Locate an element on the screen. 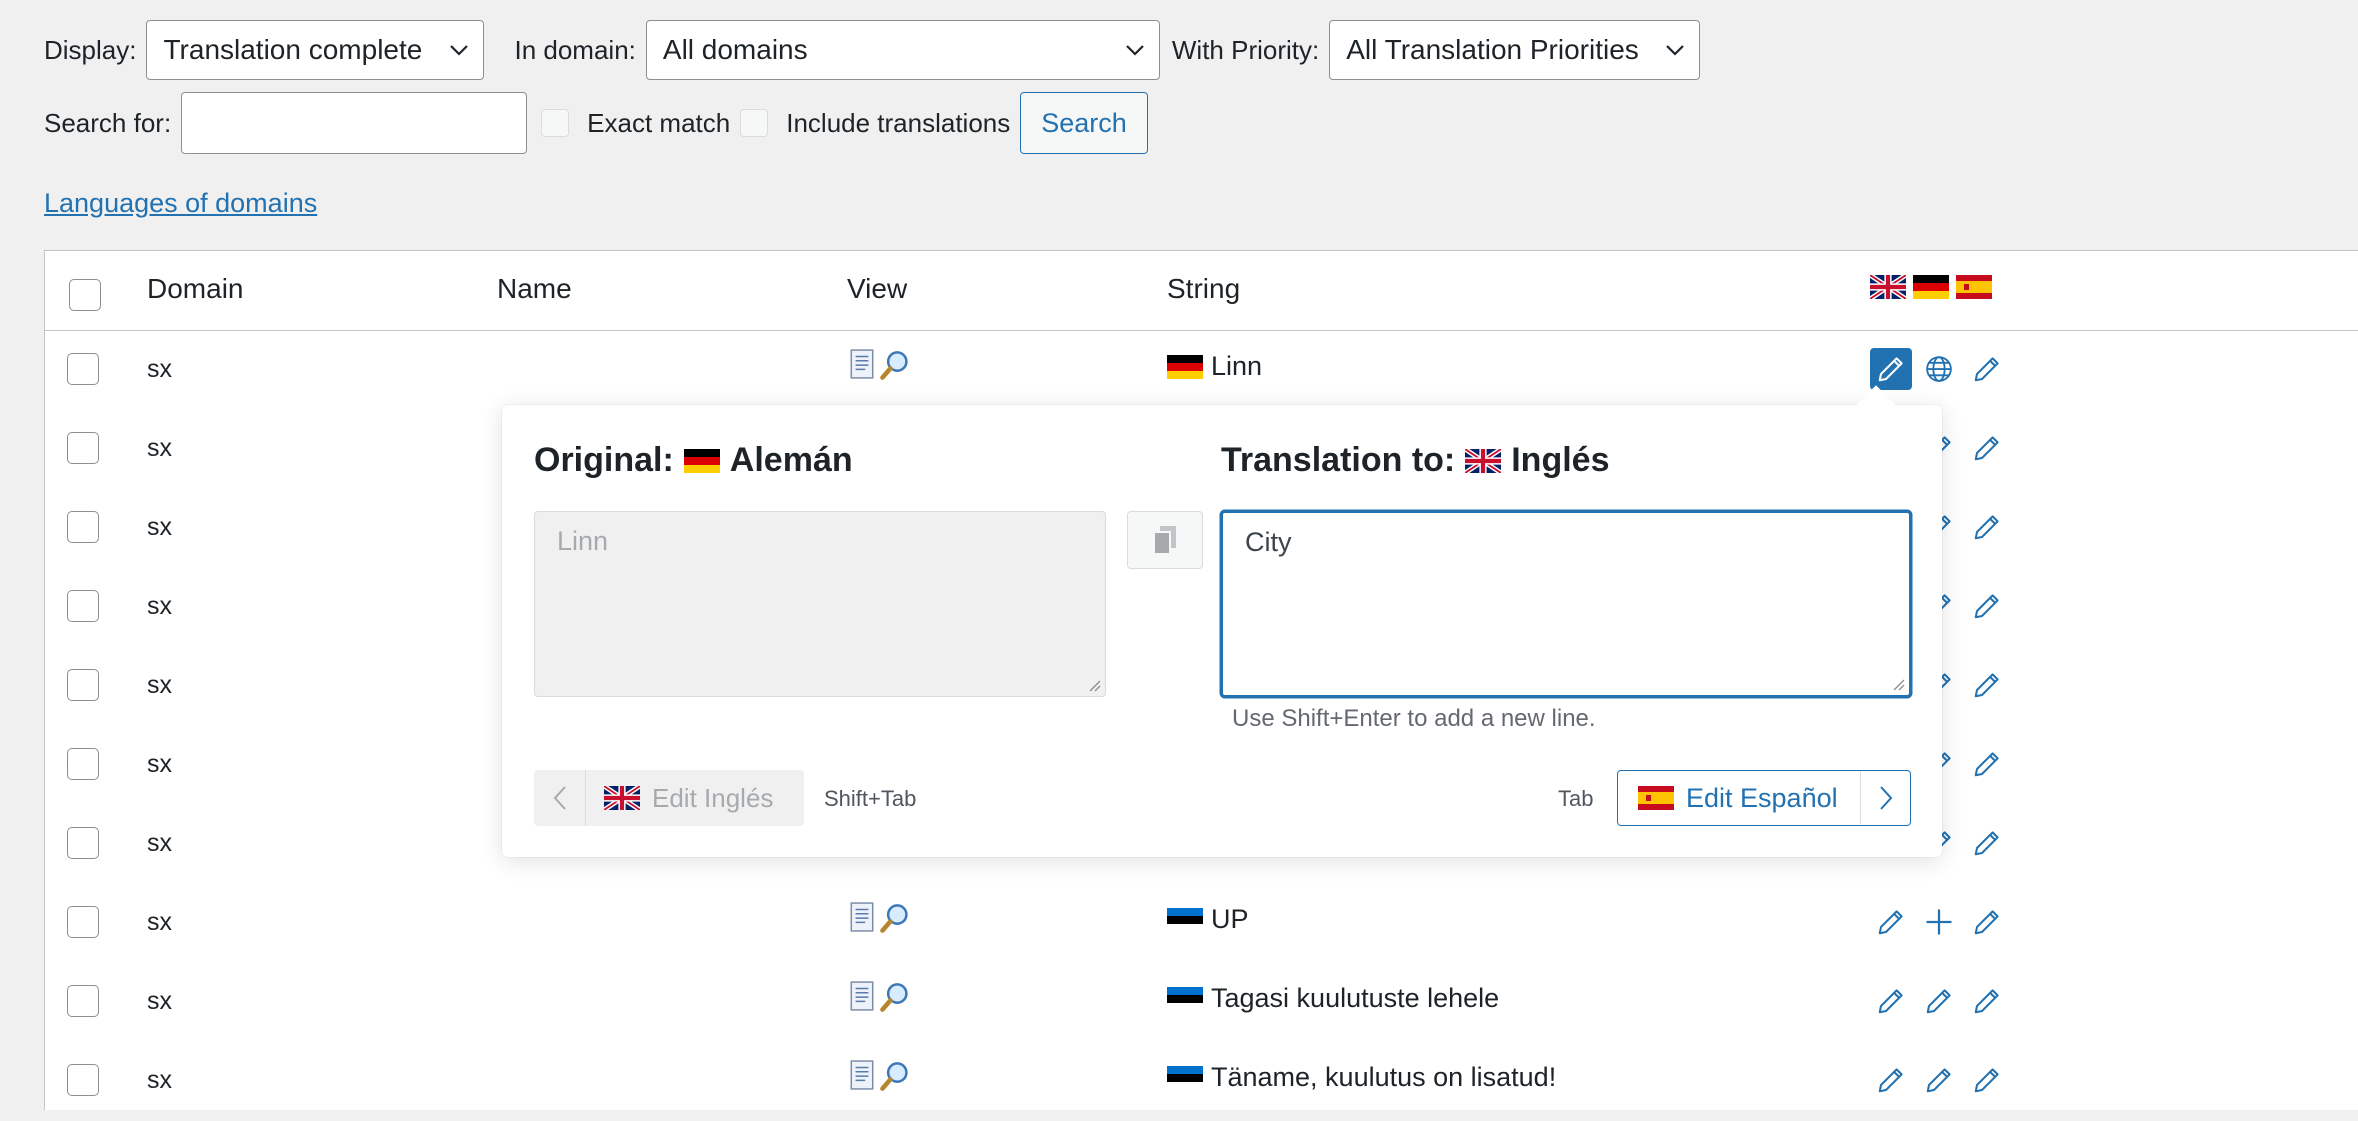  row-string-text: Linn is located at coordinates (1237, 366).